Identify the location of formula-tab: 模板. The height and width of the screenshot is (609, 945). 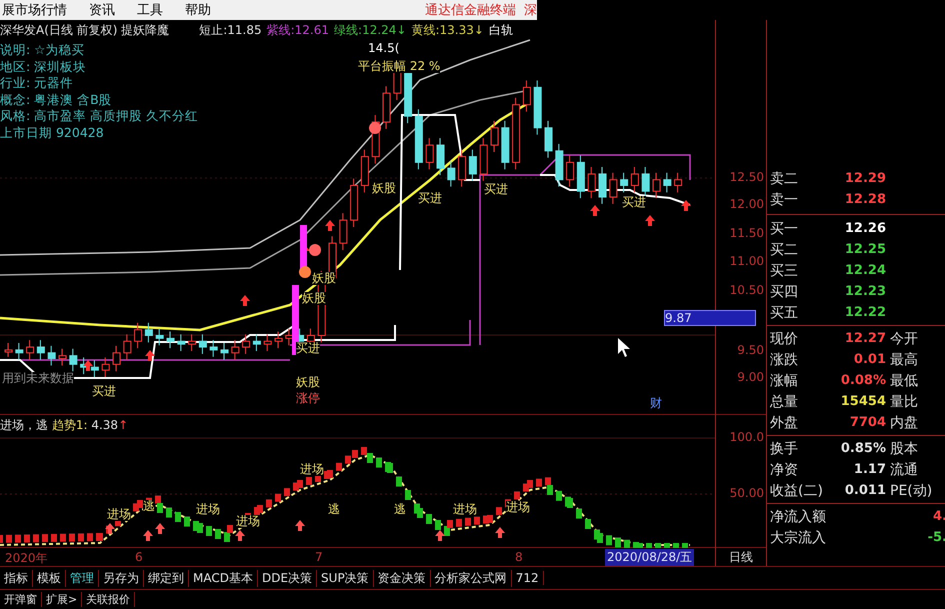
(49, 578).